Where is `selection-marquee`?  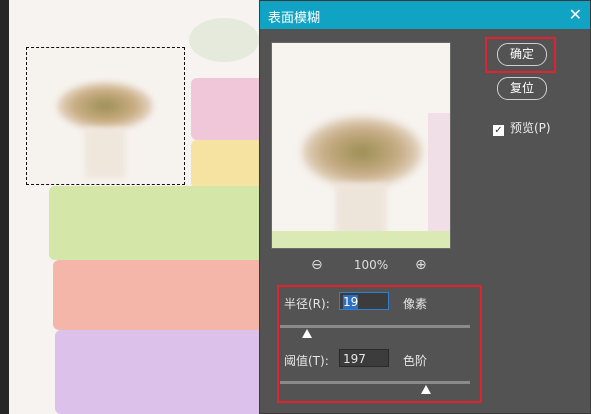
selection-marquee is located at coordinates (105, 116).